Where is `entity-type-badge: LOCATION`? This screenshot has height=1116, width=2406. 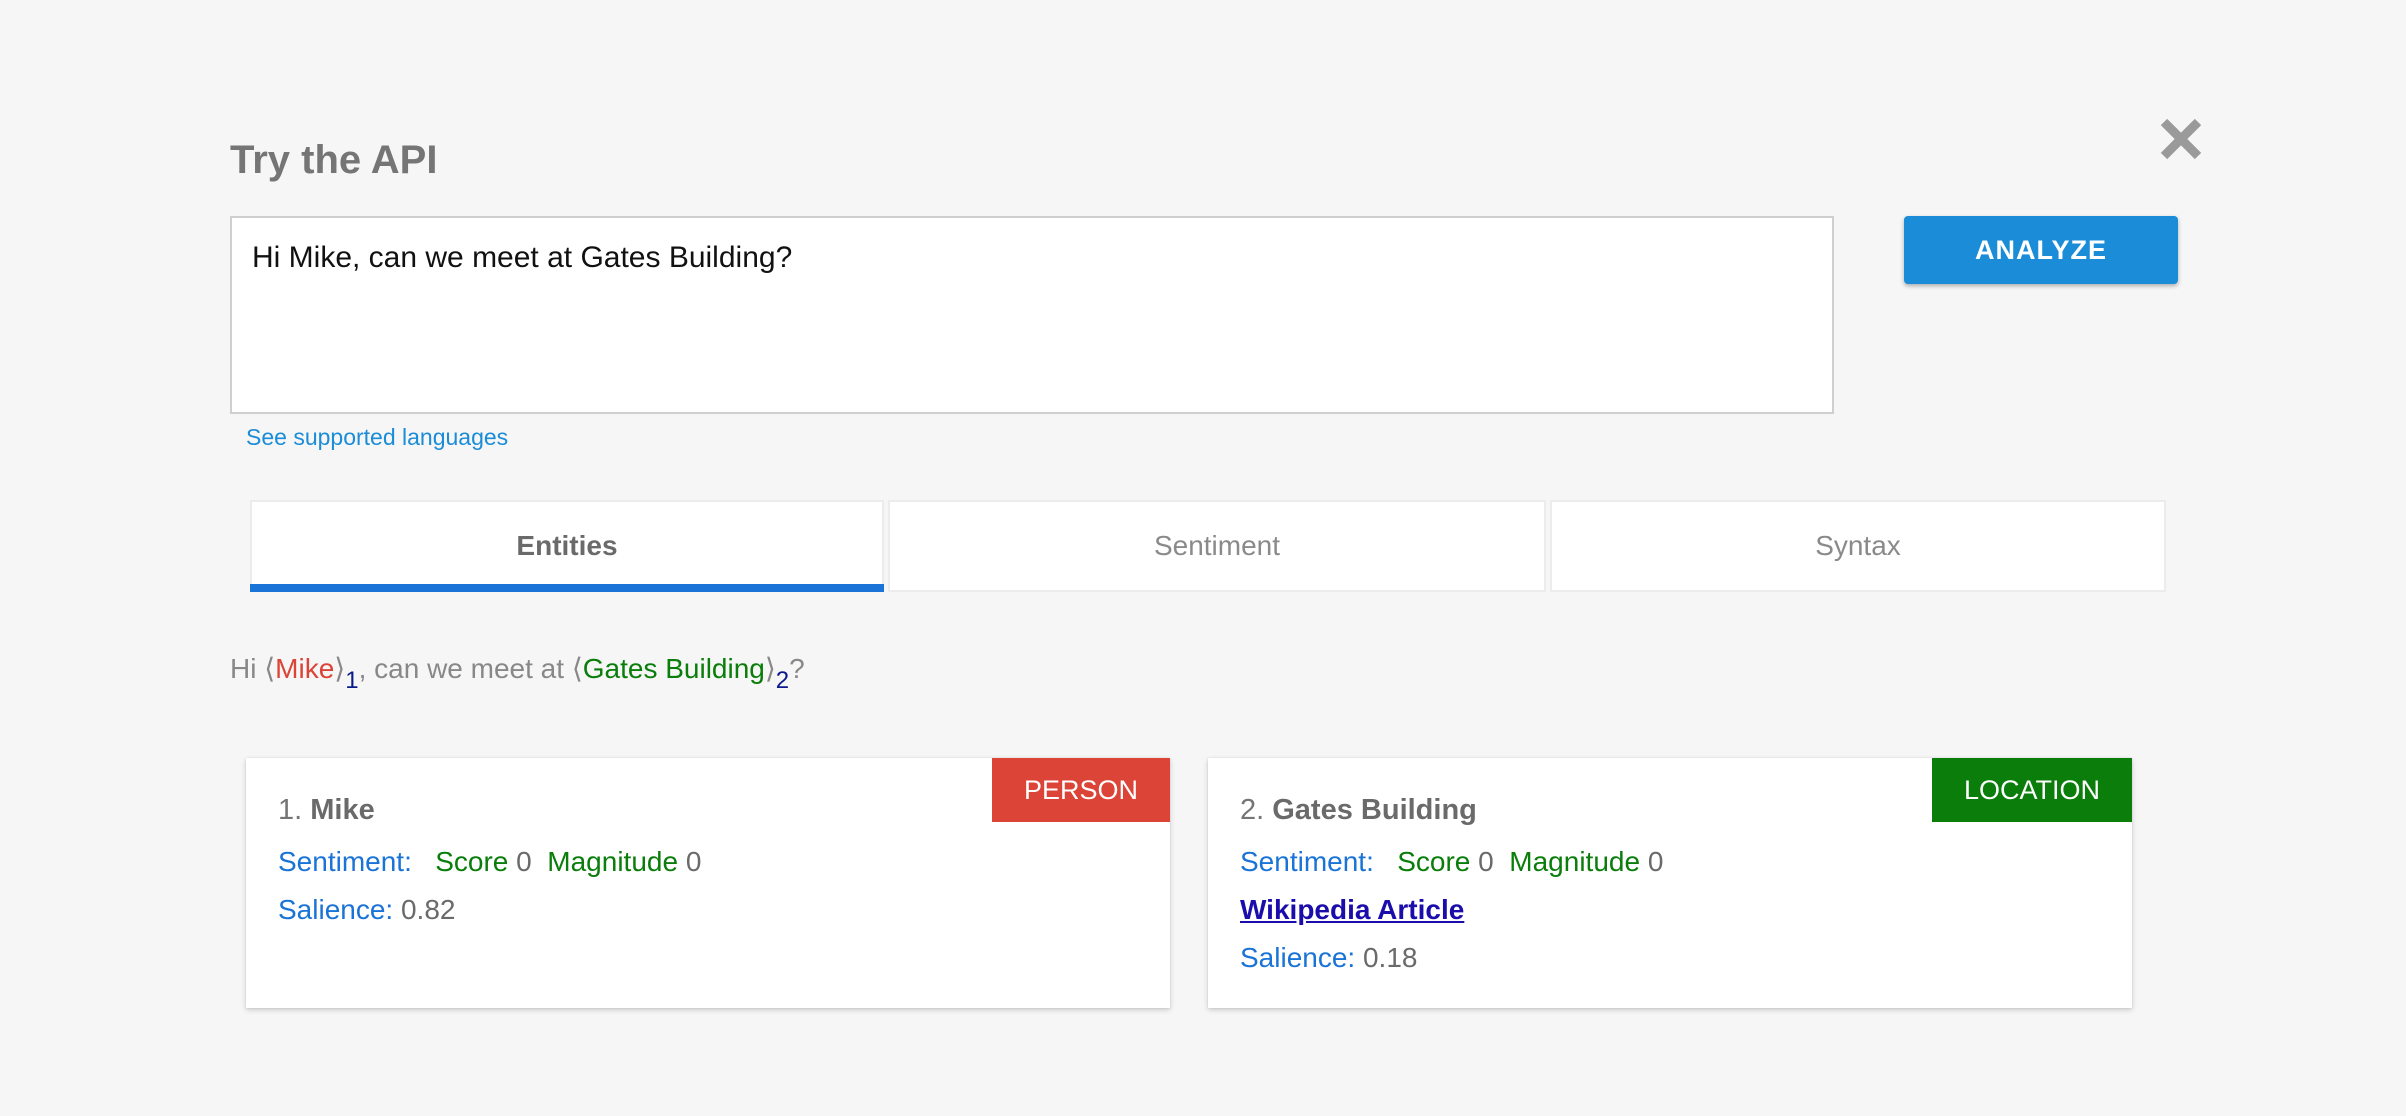
entity-type-badge: LOCATION is located at coordinates (2031, 790).